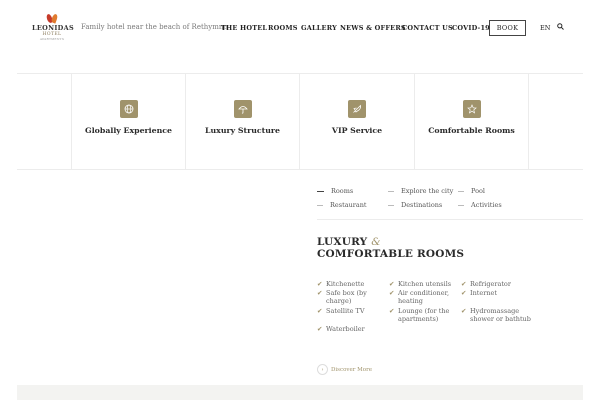  I want to click on amenity-item: ✔ Satellite TV, so click(341, 311).